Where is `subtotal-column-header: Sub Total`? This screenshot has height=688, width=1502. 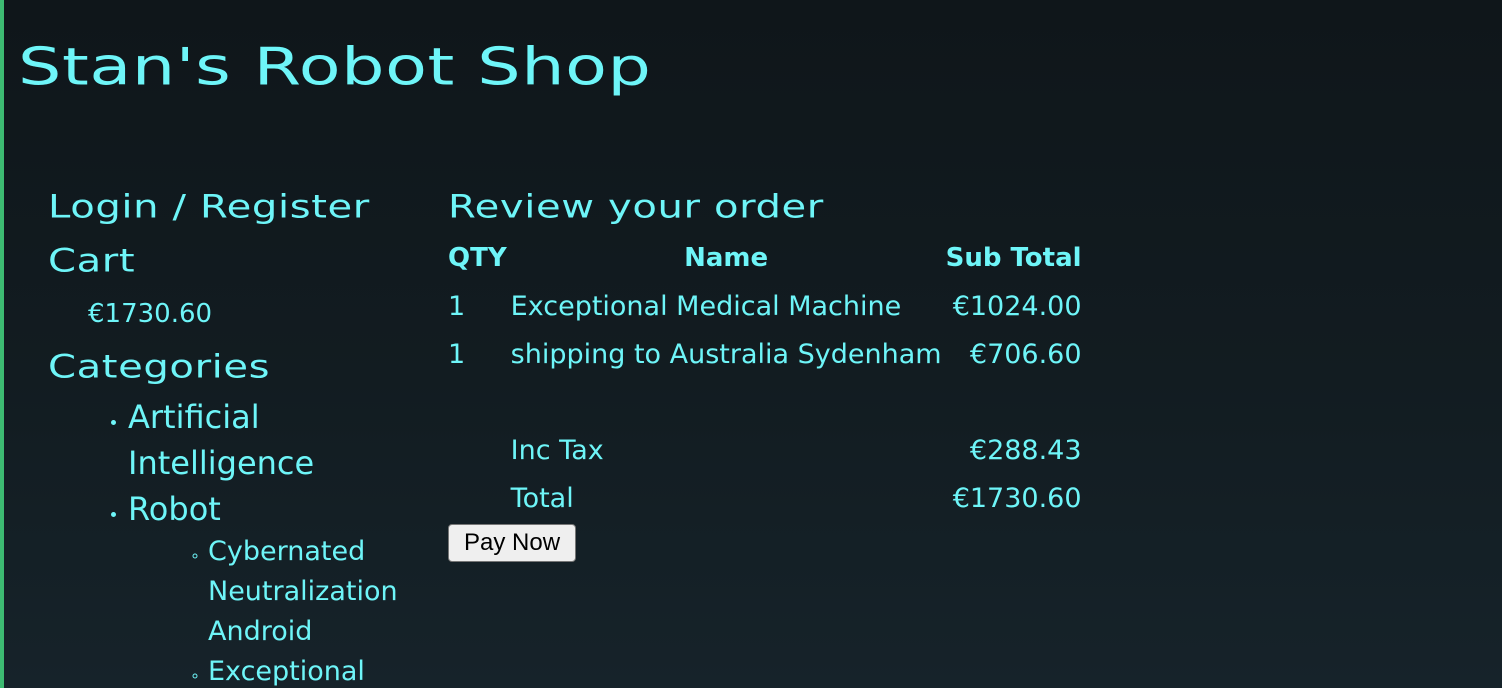
subtotal-column-header: Sub Total is located at coordinates (1013, 258).